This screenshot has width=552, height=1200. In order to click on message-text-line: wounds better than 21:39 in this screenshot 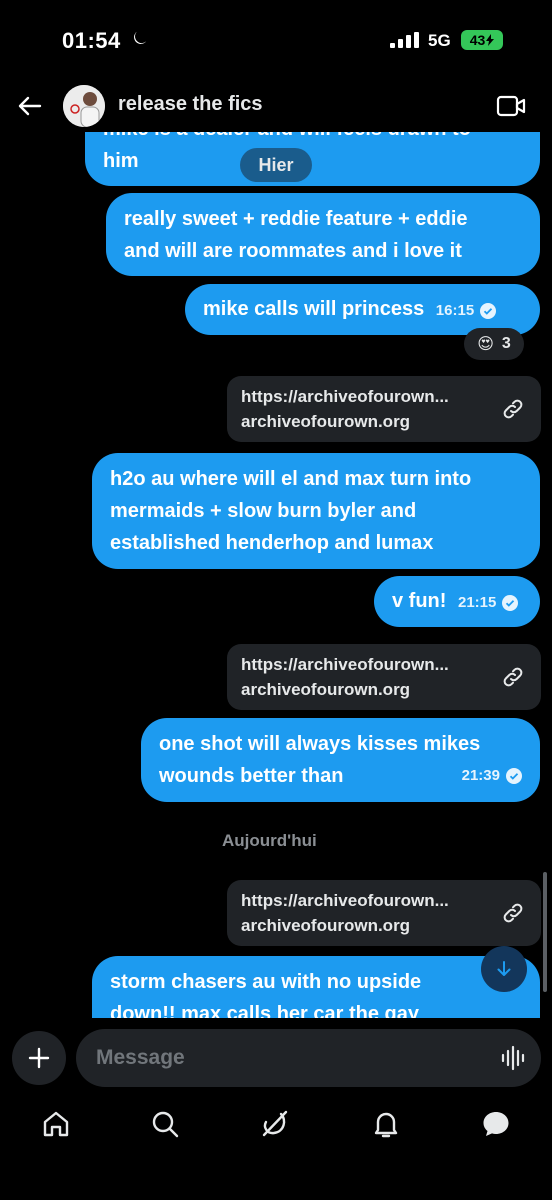, I will do `click(340, 776)`.